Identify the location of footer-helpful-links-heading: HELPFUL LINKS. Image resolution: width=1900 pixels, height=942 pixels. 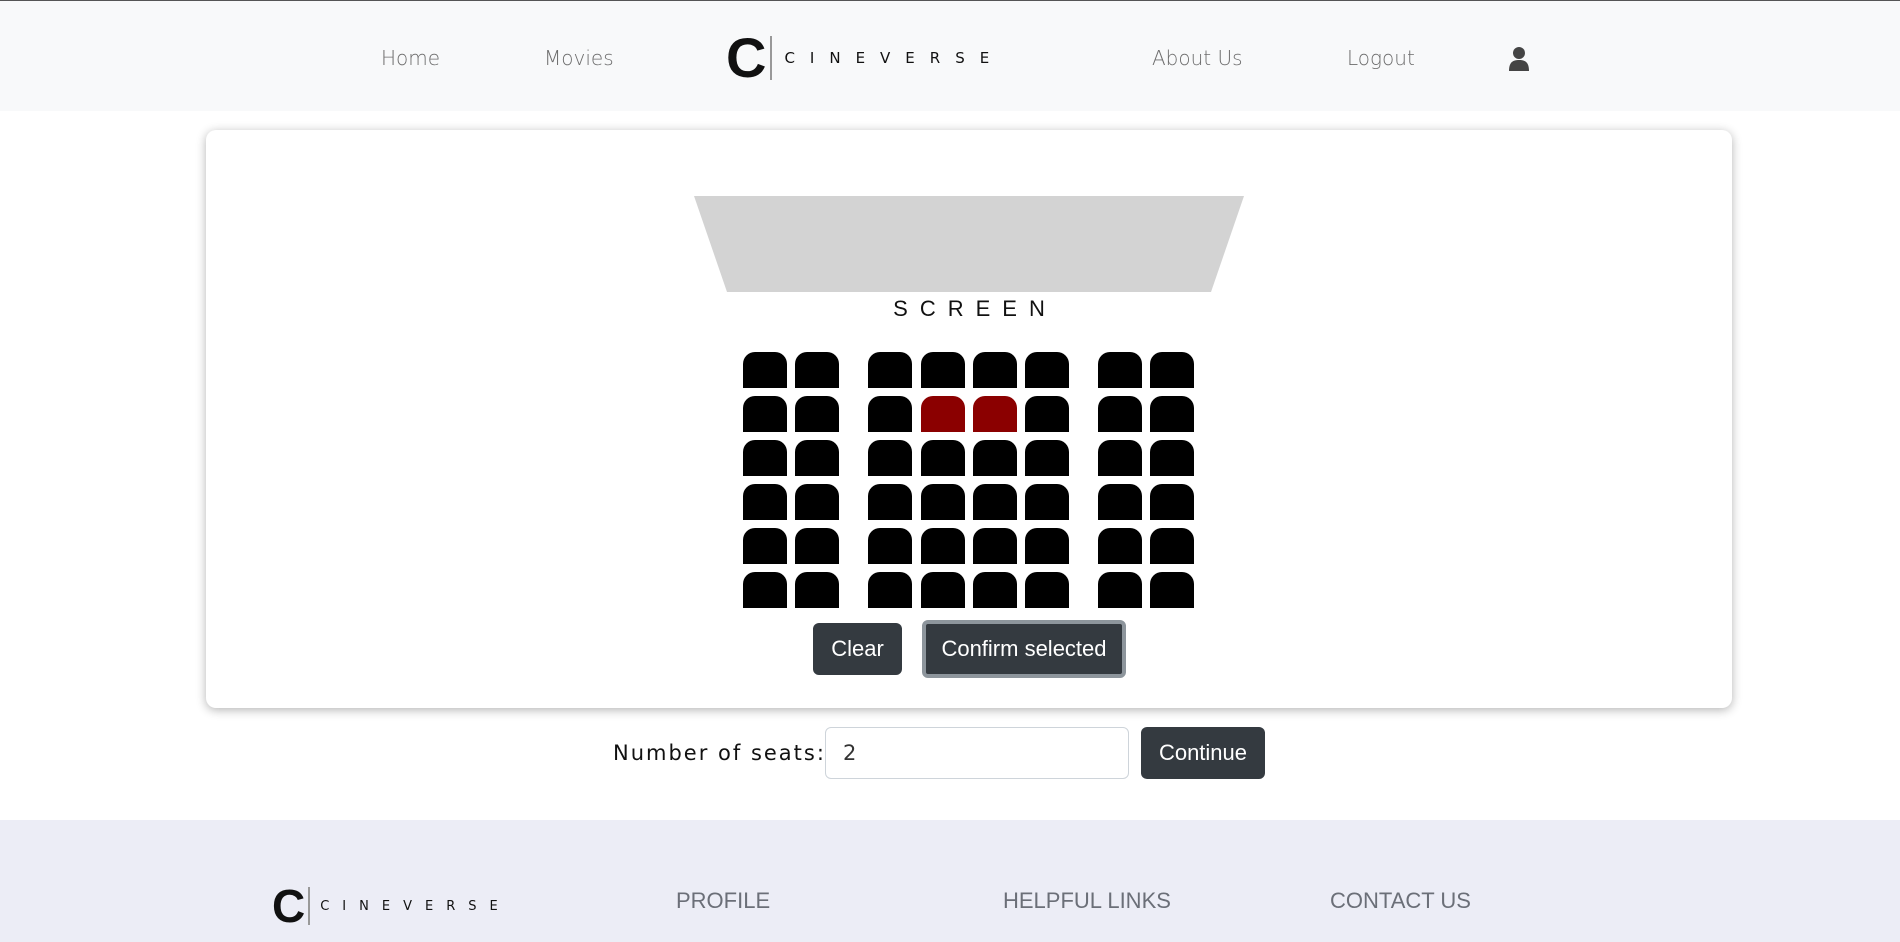
(1087, 900).